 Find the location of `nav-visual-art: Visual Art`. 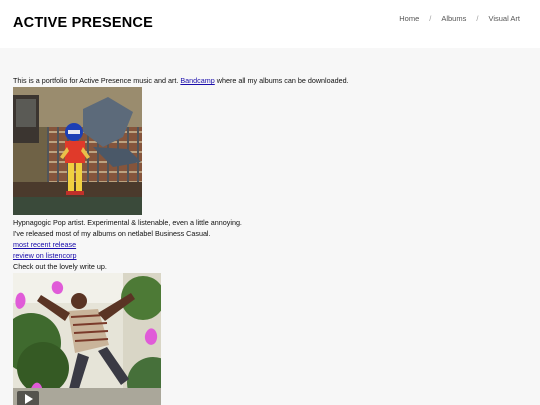

nav-visual-art: Visual Art is located at coordinates (504, 18).